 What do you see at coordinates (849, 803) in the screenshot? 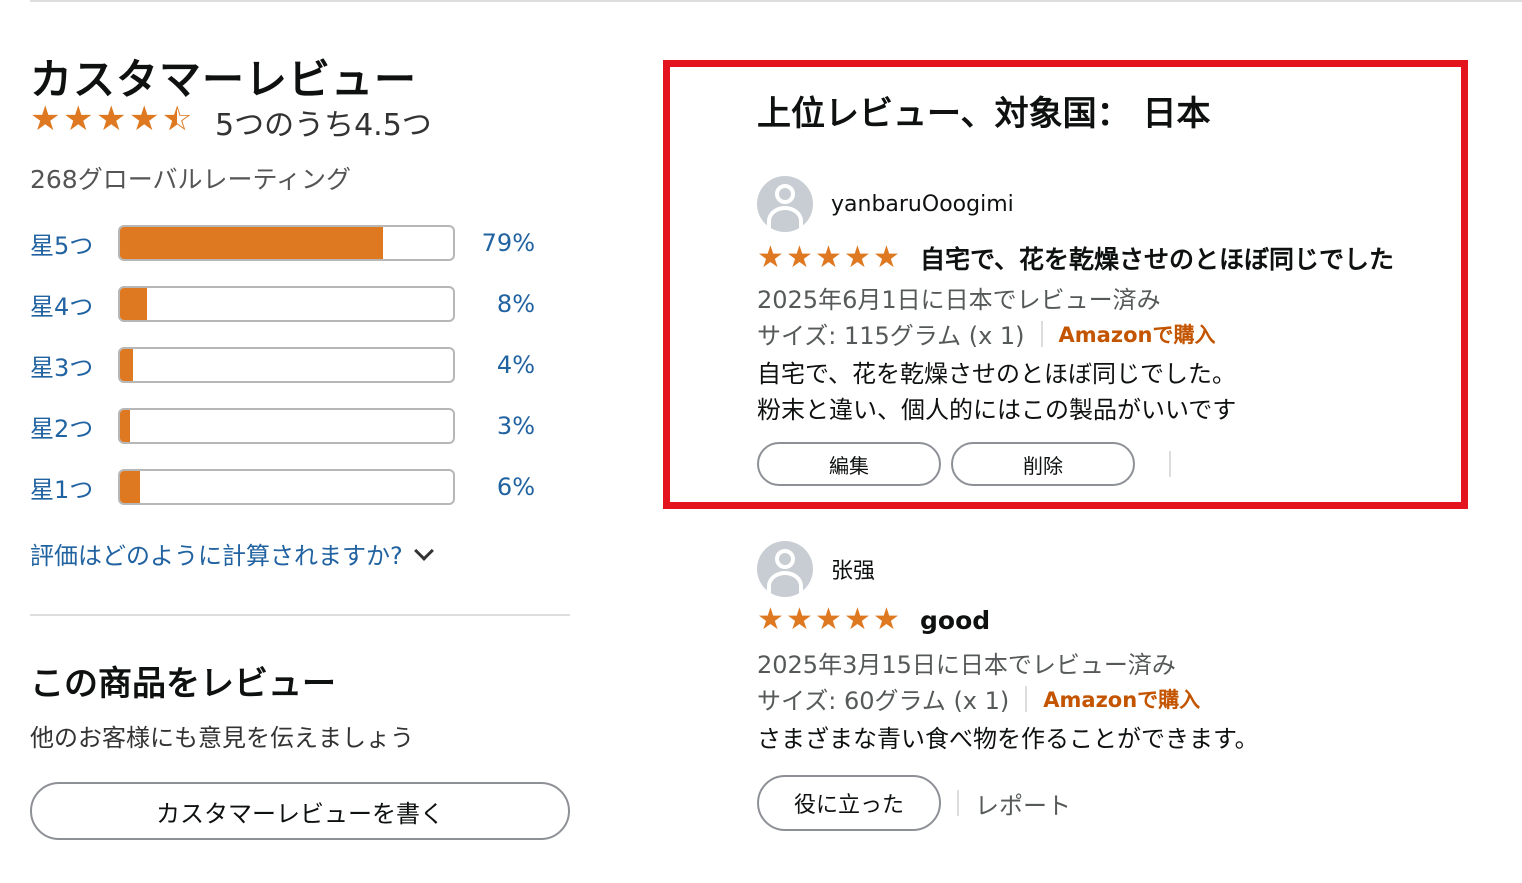
I see `helpful-button: 役に立った` at bounding box center [849, 803].